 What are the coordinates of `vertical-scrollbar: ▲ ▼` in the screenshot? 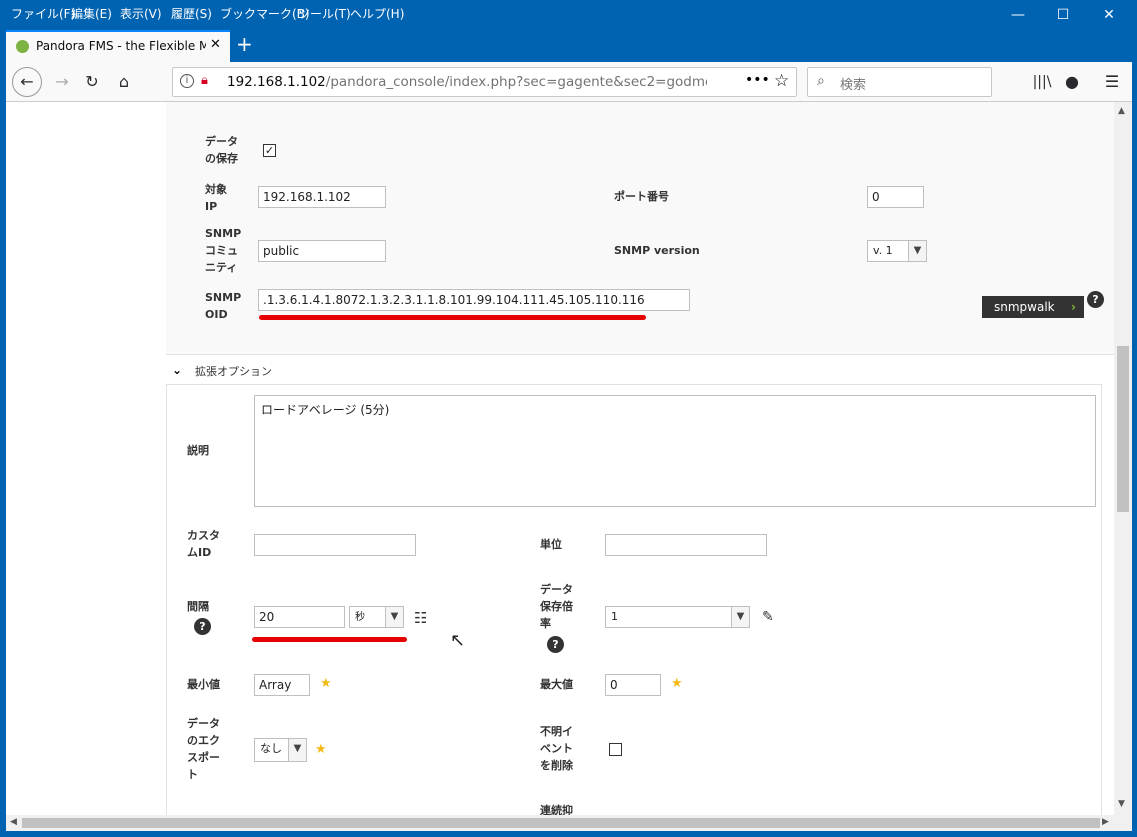 It's located at (1123, 458).